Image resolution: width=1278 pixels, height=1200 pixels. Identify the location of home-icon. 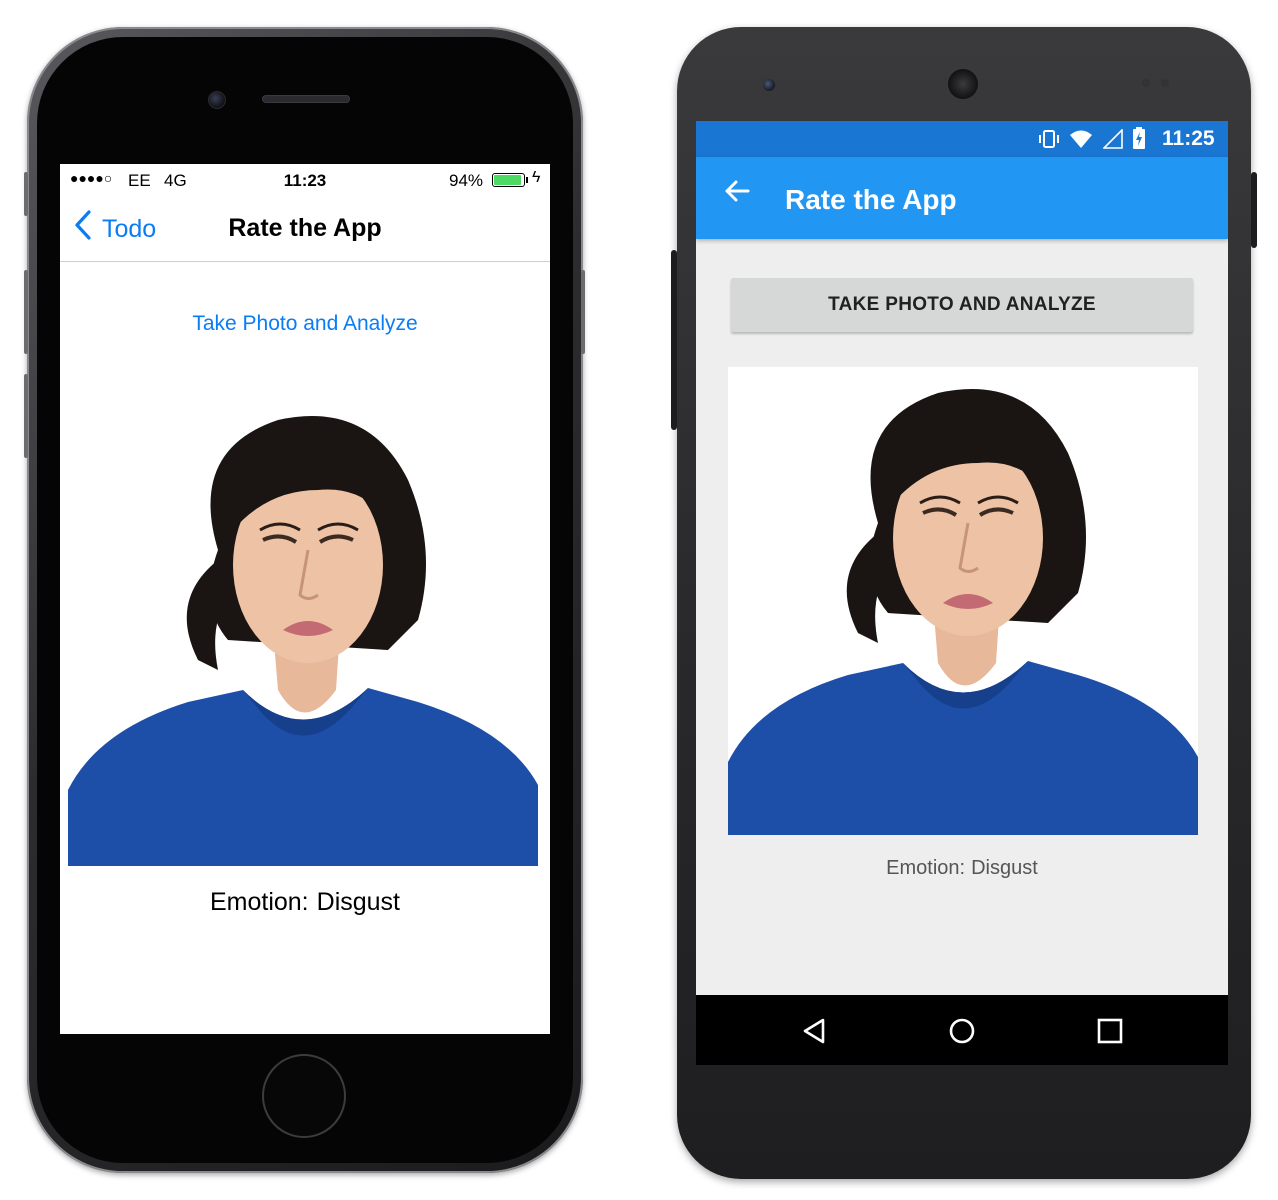
(962, 1031).